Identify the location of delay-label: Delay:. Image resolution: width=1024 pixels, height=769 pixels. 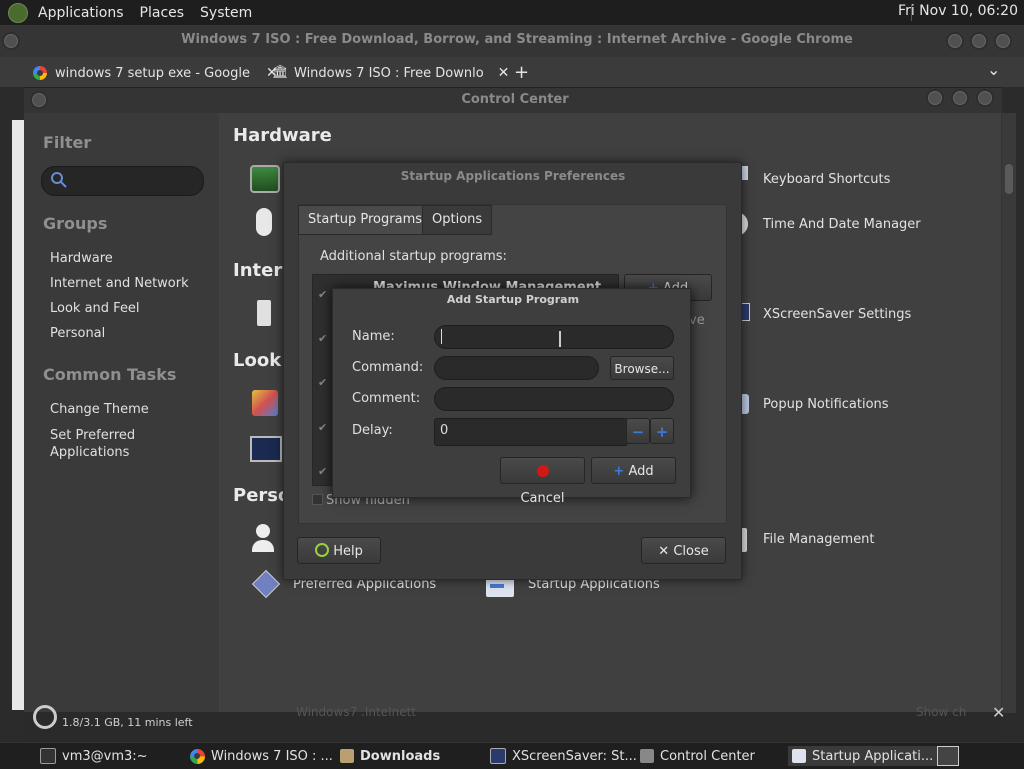
(372, 430).